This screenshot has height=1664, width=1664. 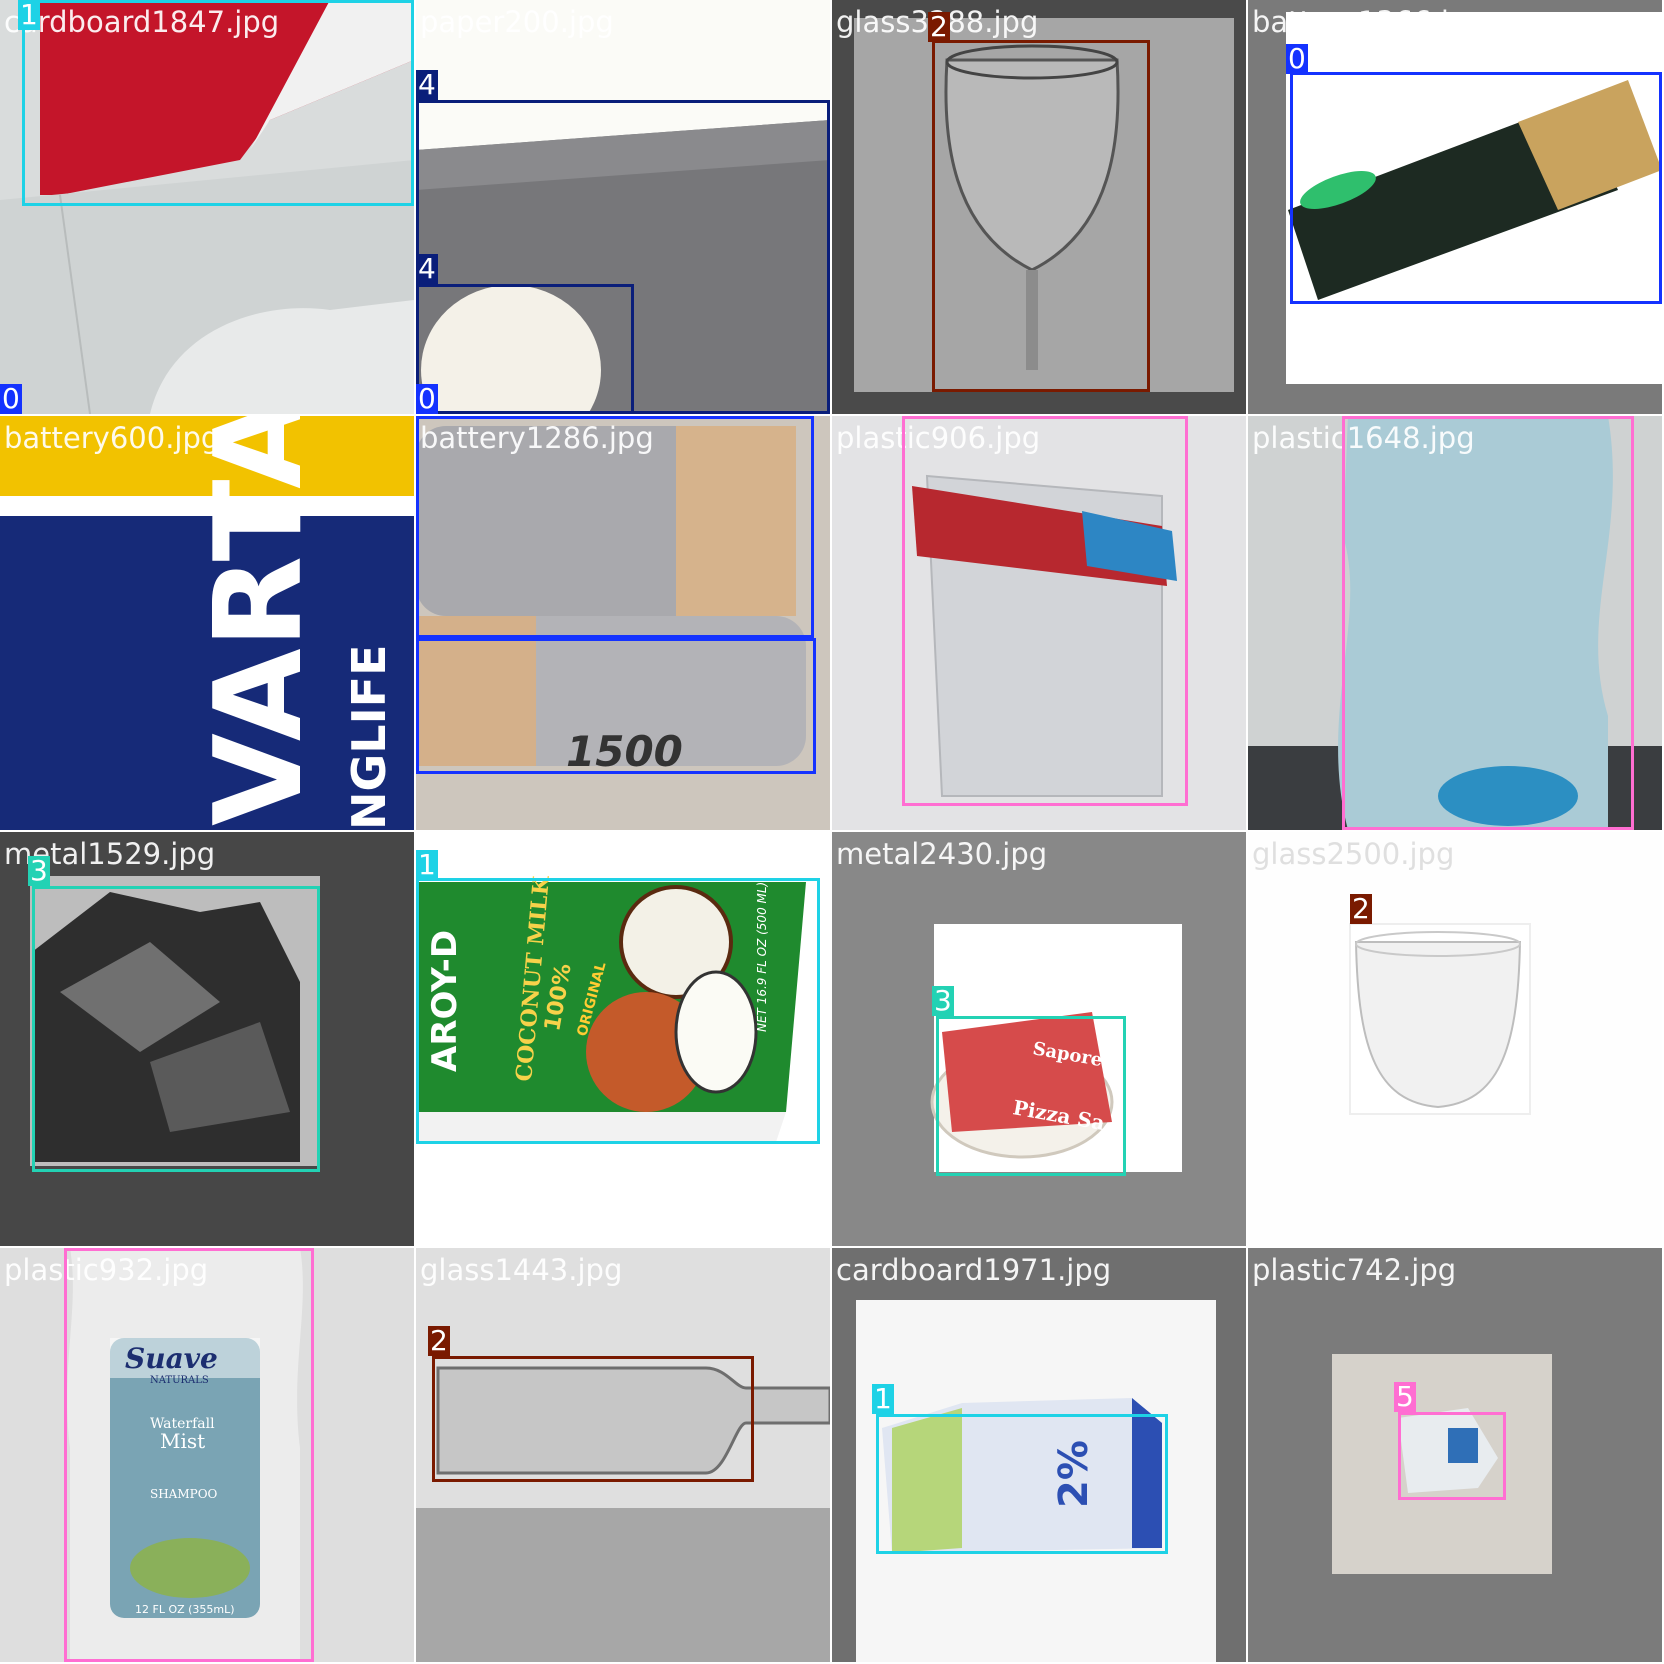 I want to click on tile: 1500 battery1286.jpg, so click(x=623, y=623).